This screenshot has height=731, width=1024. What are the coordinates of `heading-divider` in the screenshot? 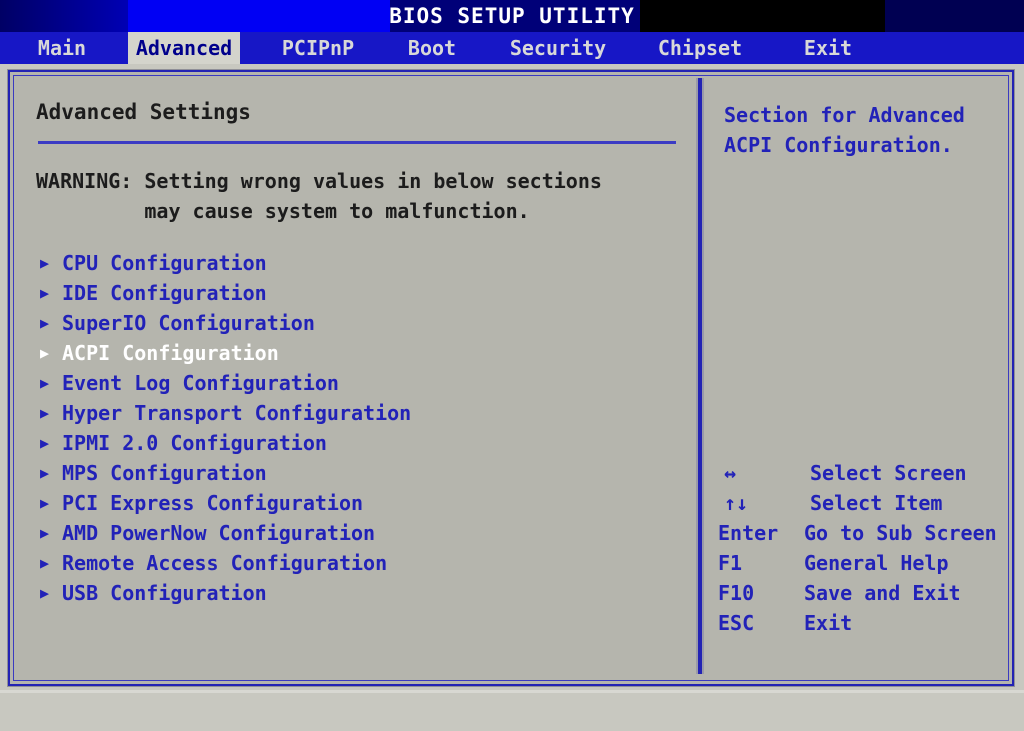 It's located at (357, 142).